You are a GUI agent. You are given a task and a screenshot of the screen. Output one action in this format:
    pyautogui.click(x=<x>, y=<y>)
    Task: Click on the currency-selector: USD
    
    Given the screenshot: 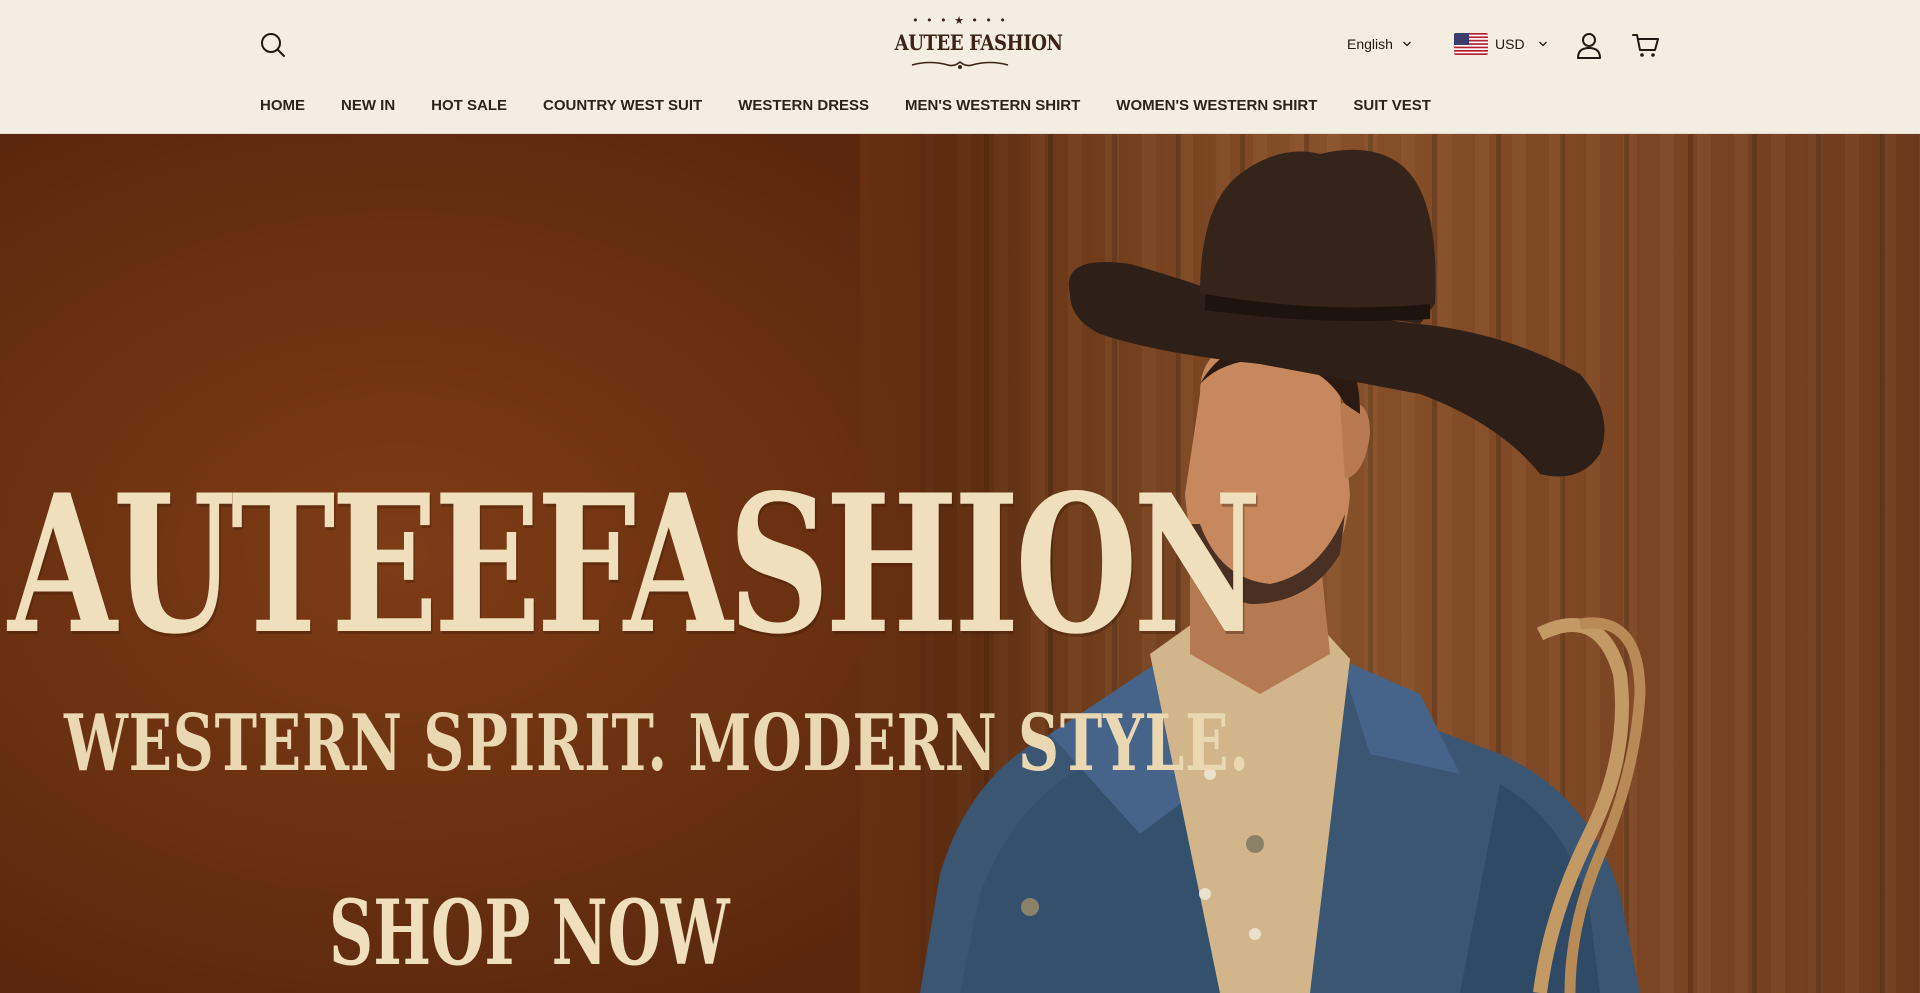 What is the action you would take?
    pyautogui.click(x=1501, y=44)
    